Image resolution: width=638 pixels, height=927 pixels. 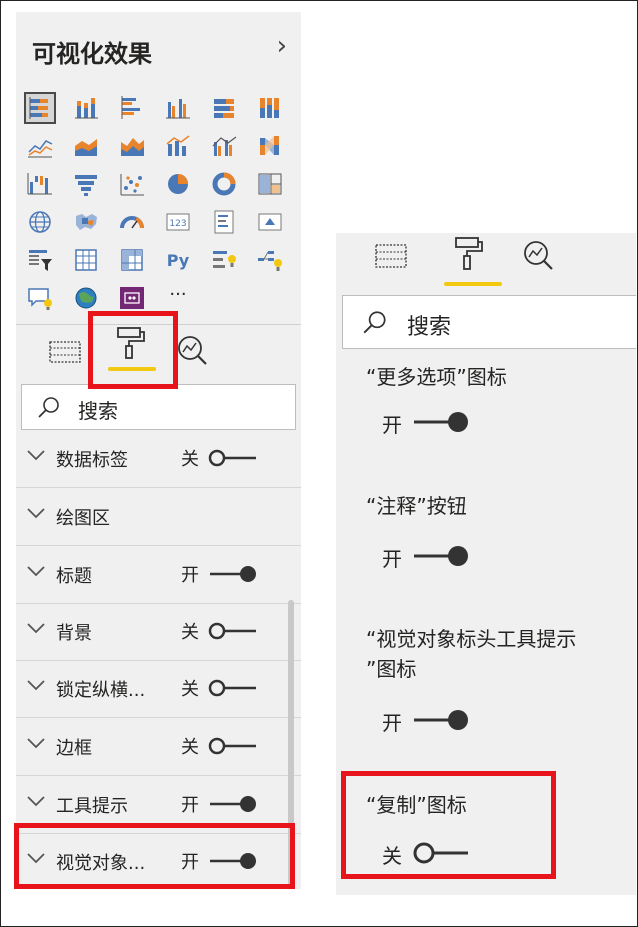 I want to click on collapse-chevron-icon: ›, so click(x=282, y=46).